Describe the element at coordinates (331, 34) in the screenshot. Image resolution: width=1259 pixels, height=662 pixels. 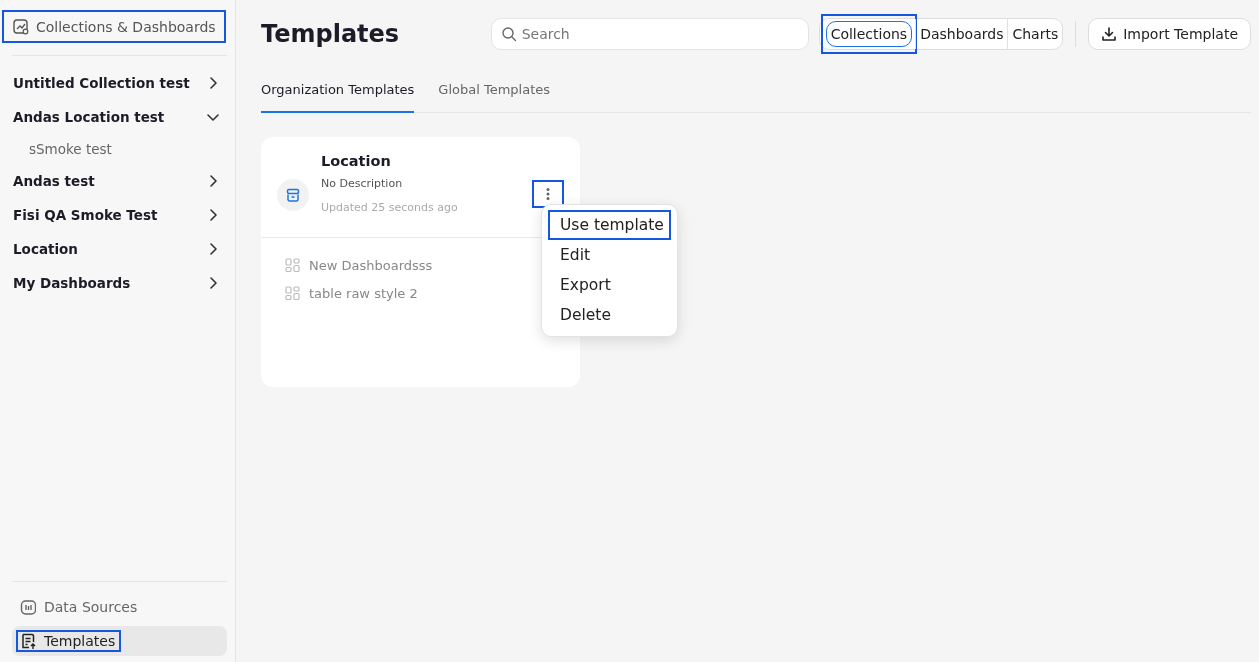
I see `page-title: Templates` at that location.